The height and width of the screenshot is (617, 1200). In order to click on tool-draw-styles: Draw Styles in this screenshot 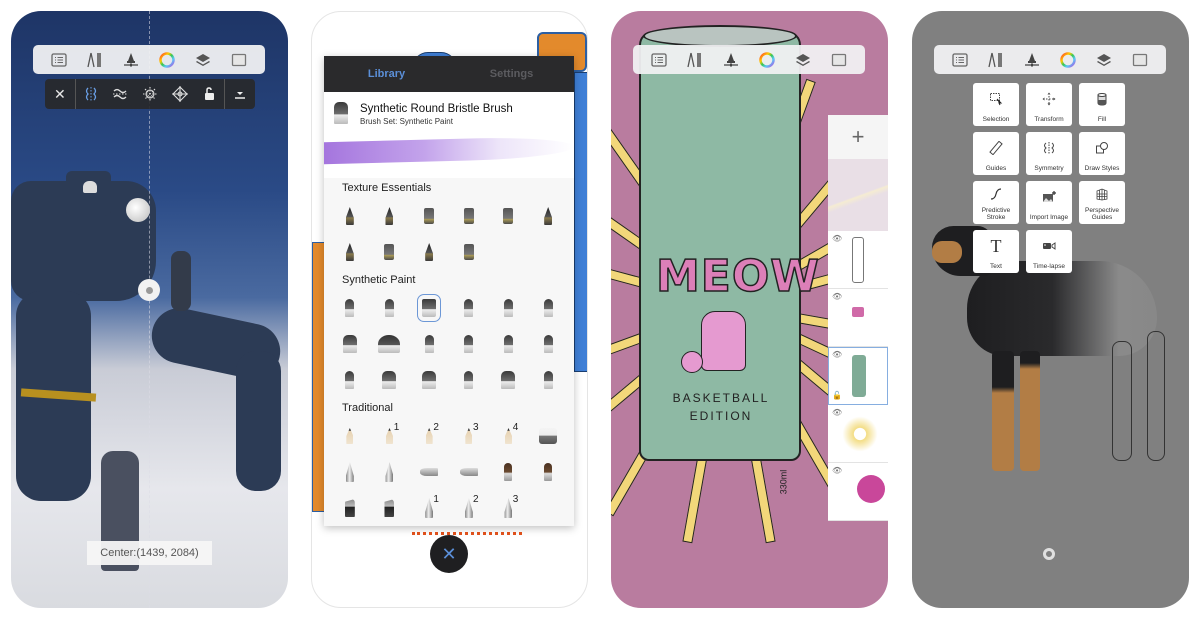, I will do `click(1102, 153)`.